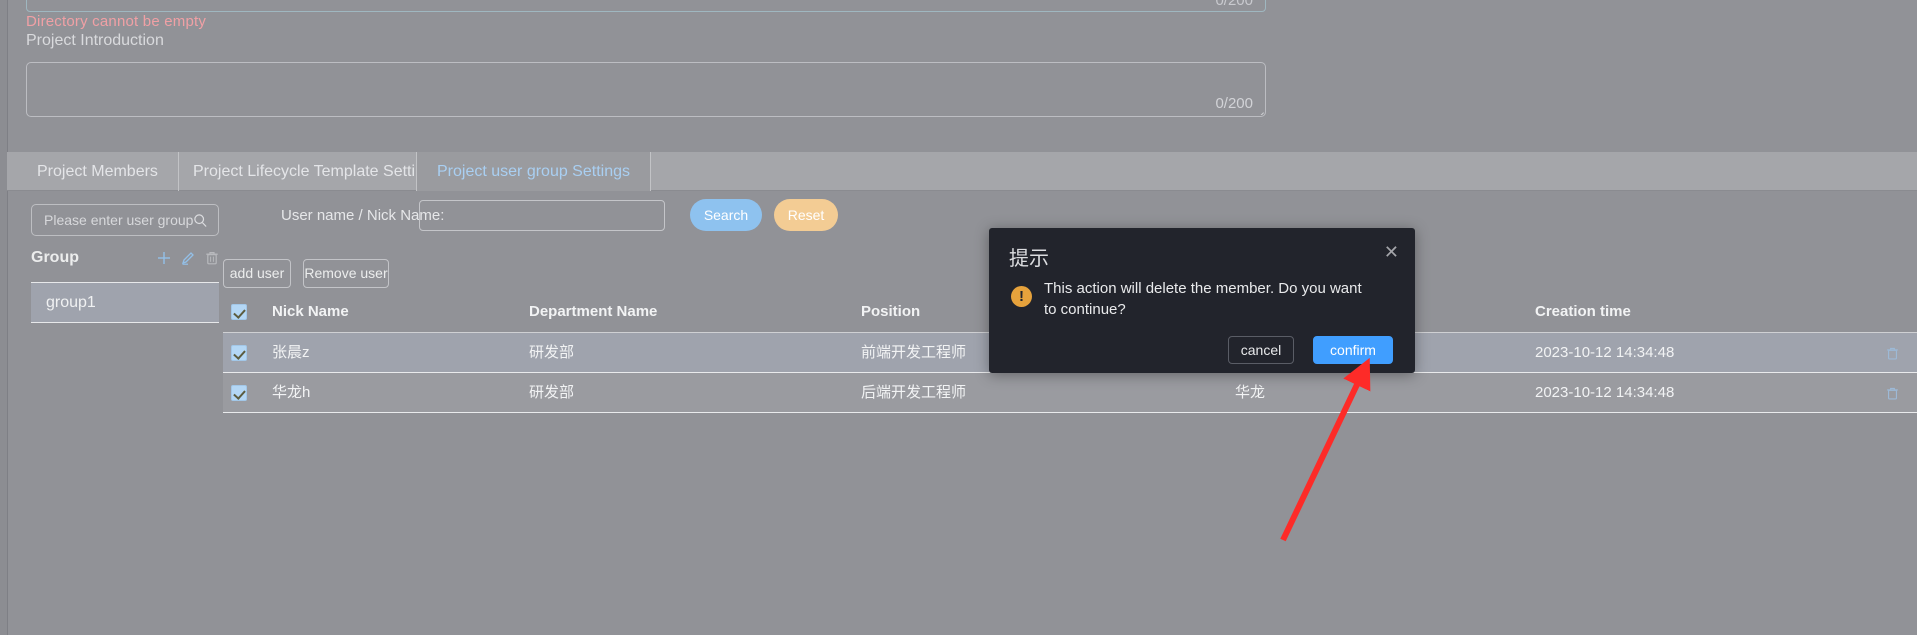 The image size is (1917, 635). I want to click on trash-icon, so click(212, 260).